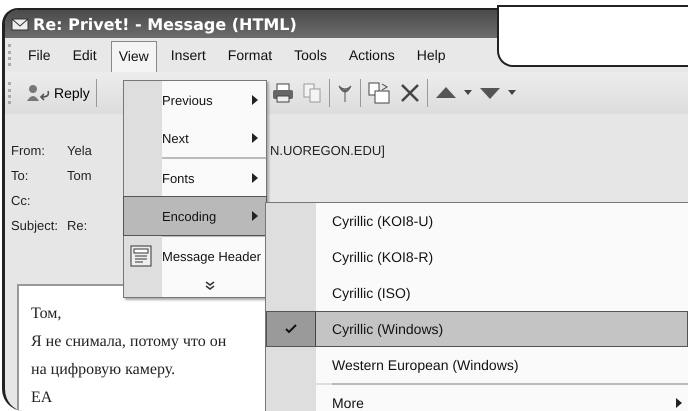  Describe the element at coordinates (371, 55) in the screenshot. I see `menu-item: Actions` at that location.